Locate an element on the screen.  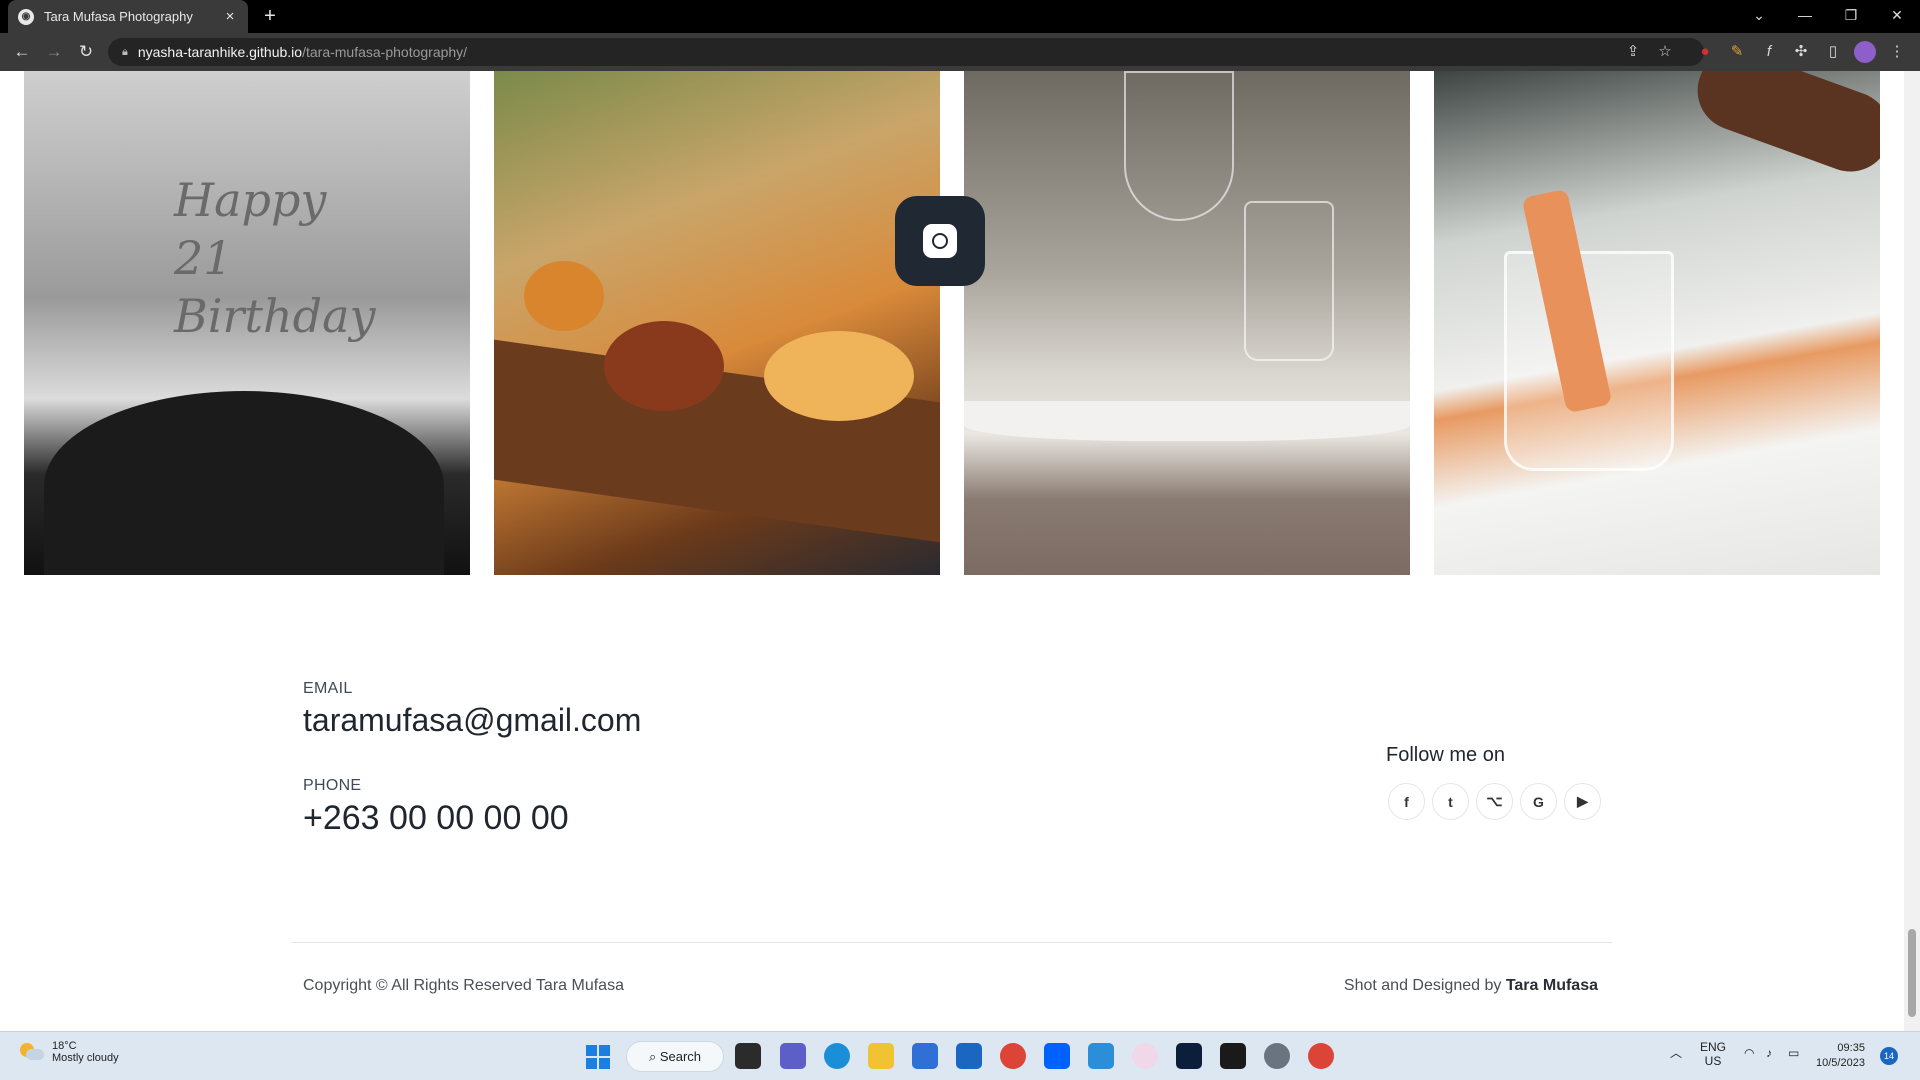
social-links: f t ⌥ G ▶ is located at coordinates (1494, 801).